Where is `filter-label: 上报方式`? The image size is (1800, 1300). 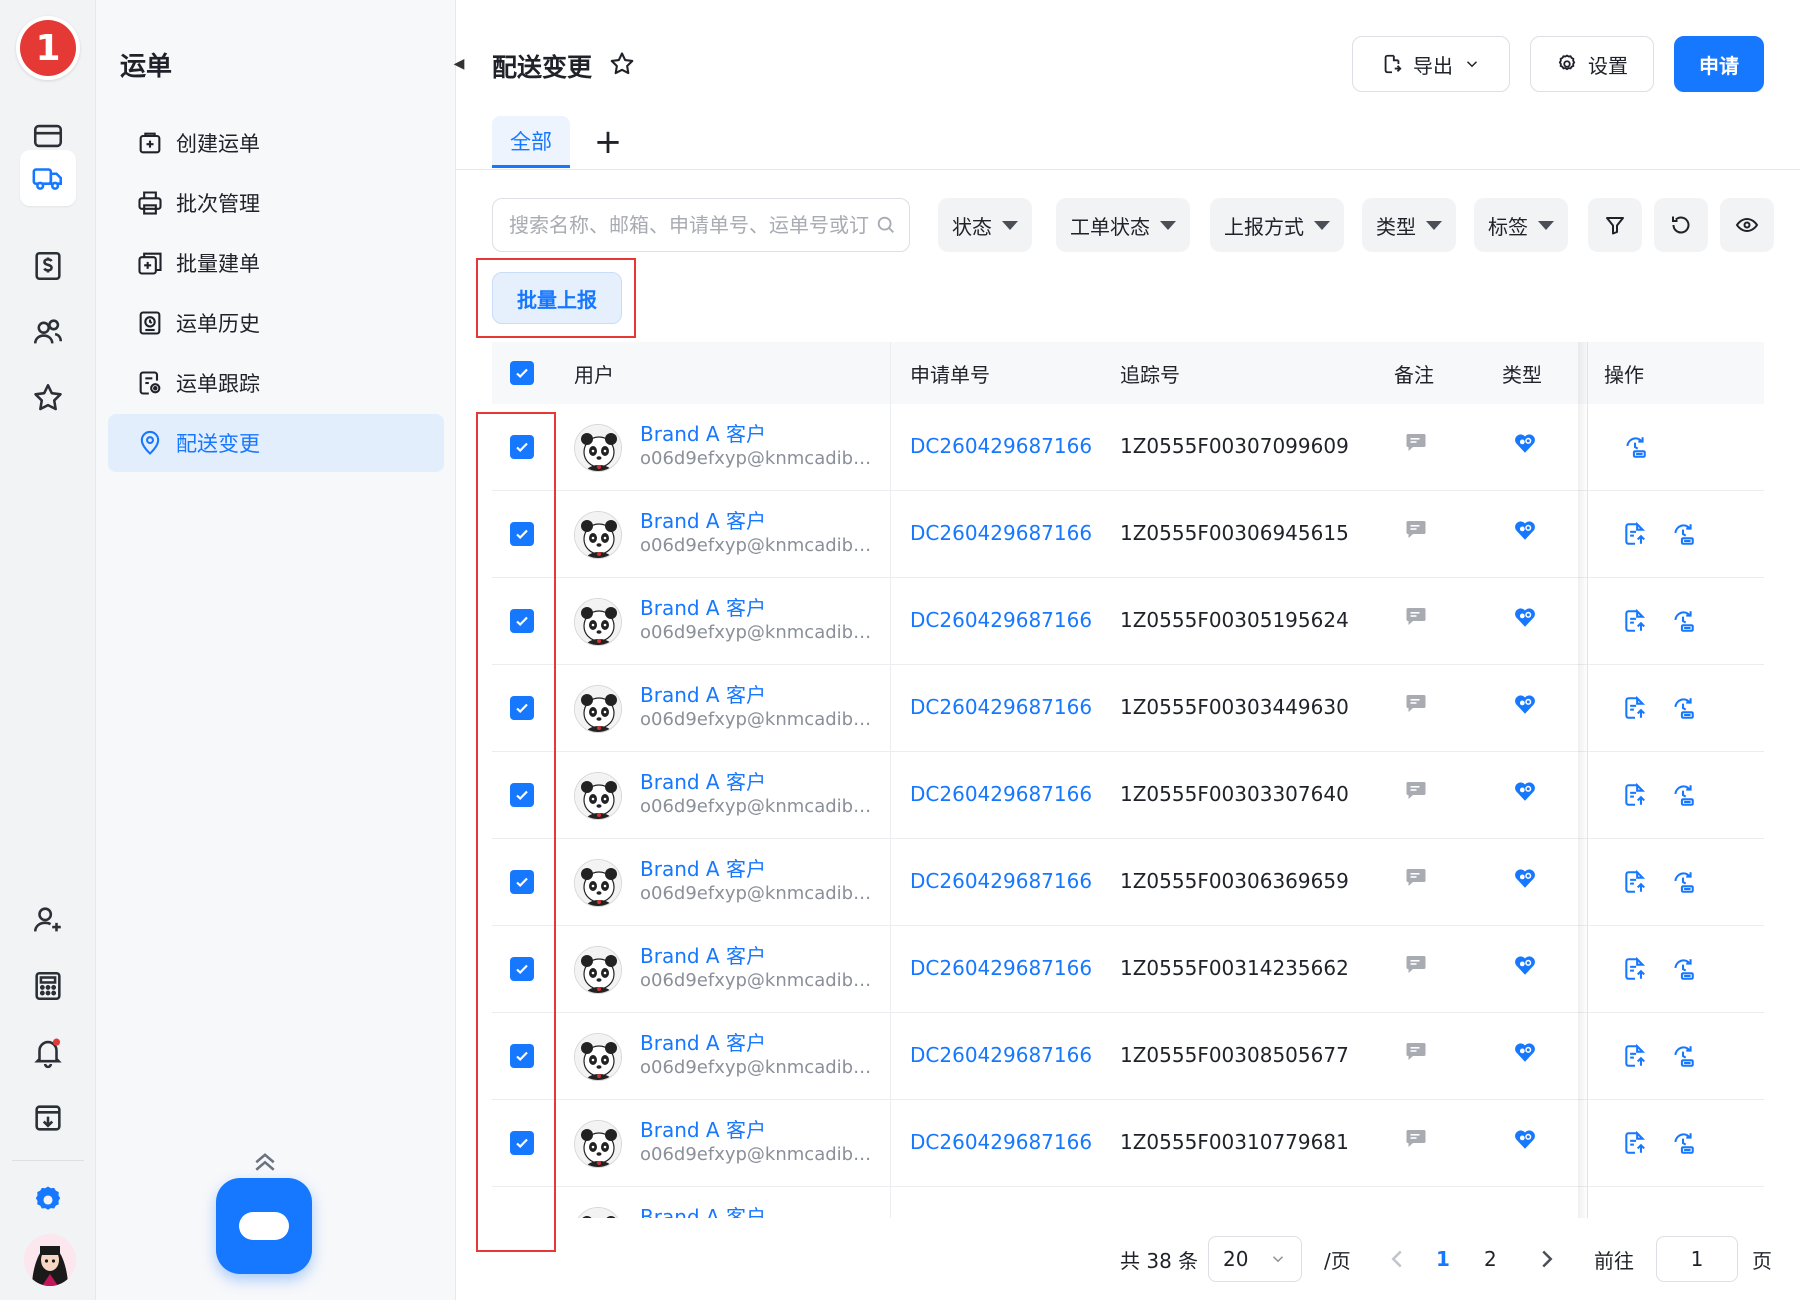 filter-label: 上报方式 is located at coordinates (1264, 226).